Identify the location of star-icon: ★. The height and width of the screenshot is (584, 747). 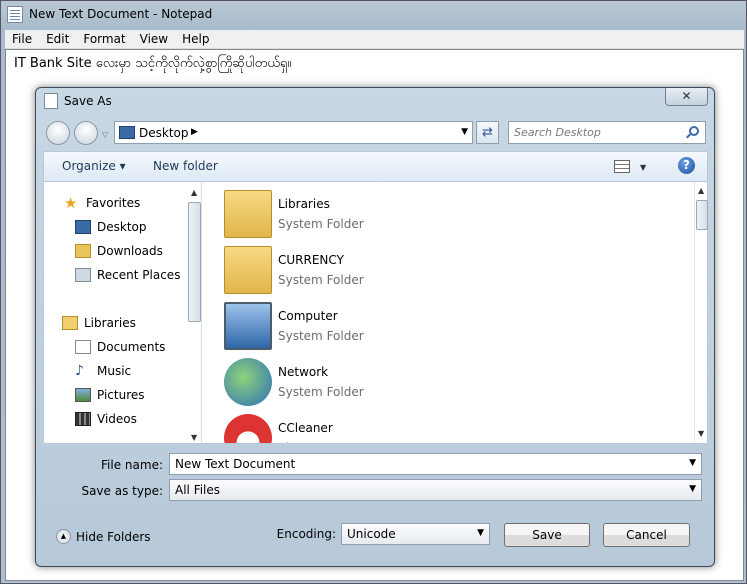
(71, 203).